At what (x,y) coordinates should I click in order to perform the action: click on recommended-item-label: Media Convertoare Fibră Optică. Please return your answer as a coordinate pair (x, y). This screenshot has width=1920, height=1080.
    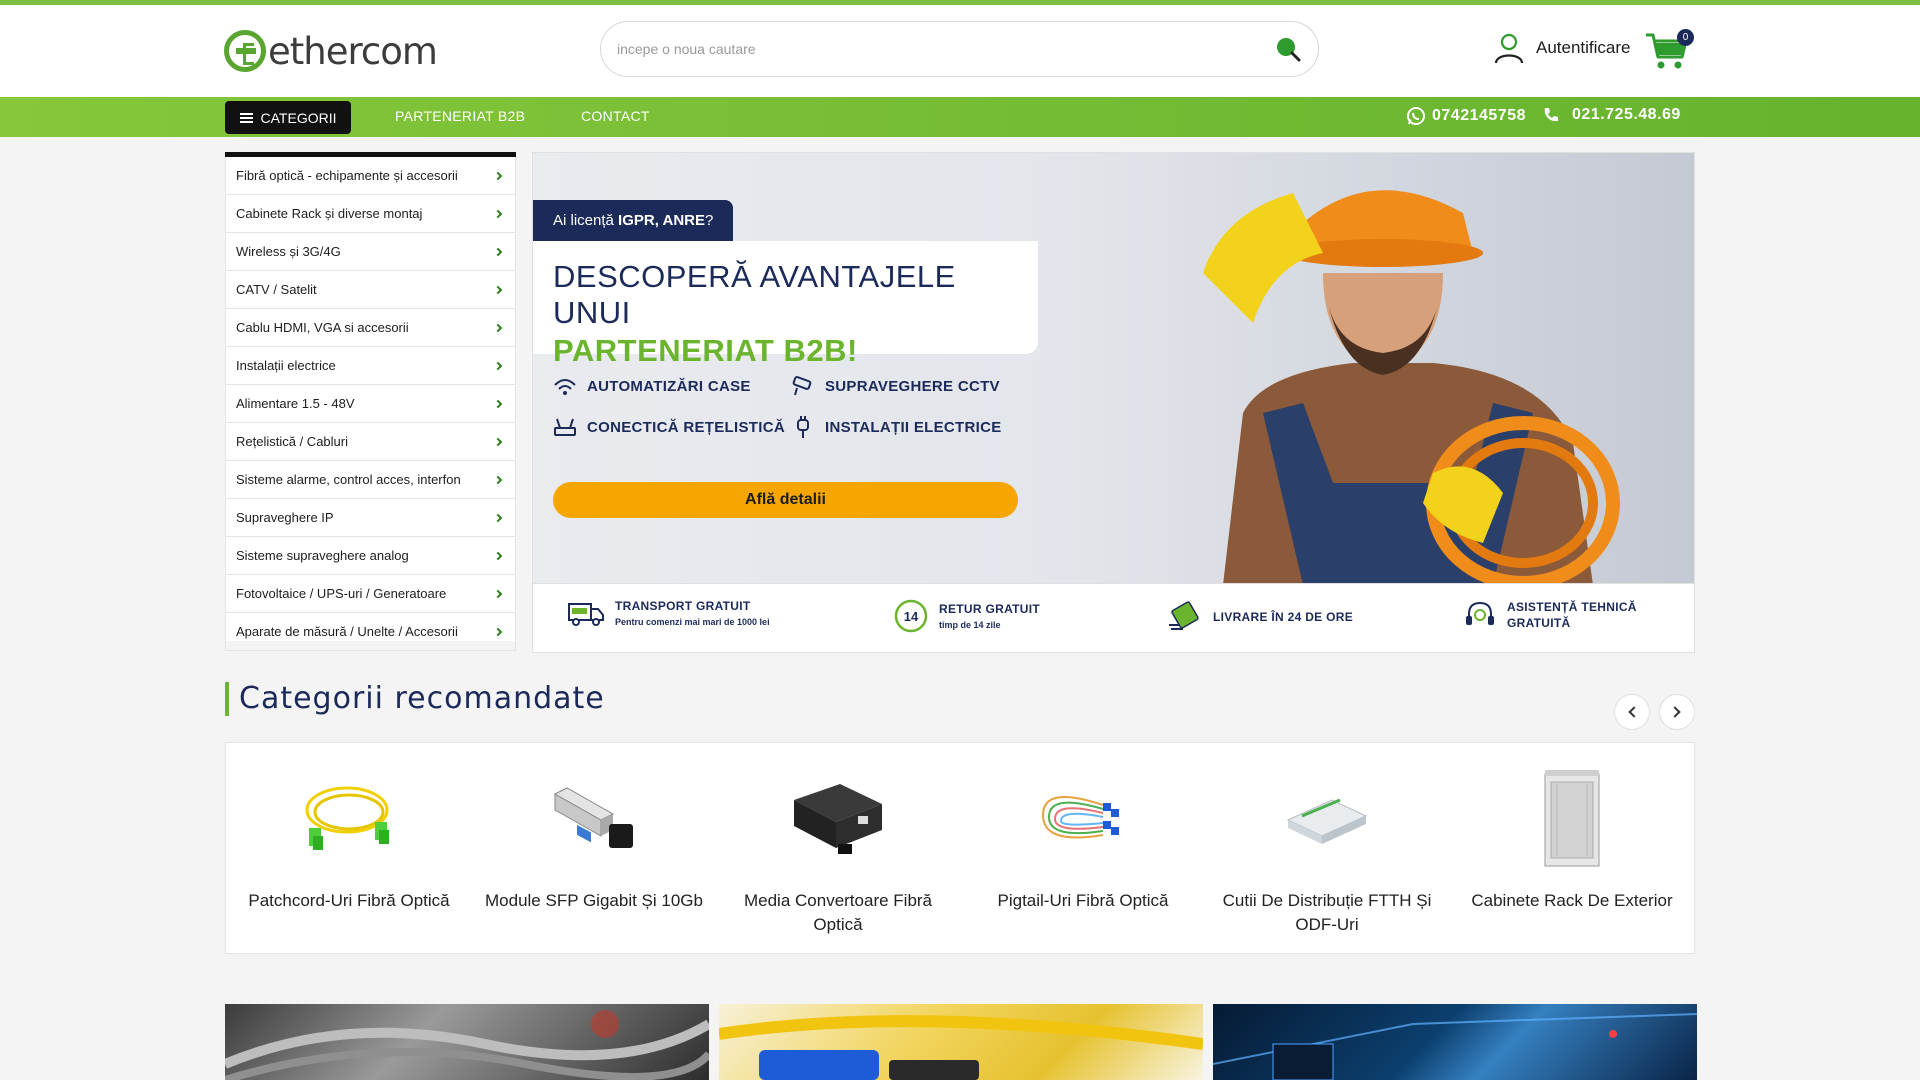
    Looking at the image, I should click on (838, 912).